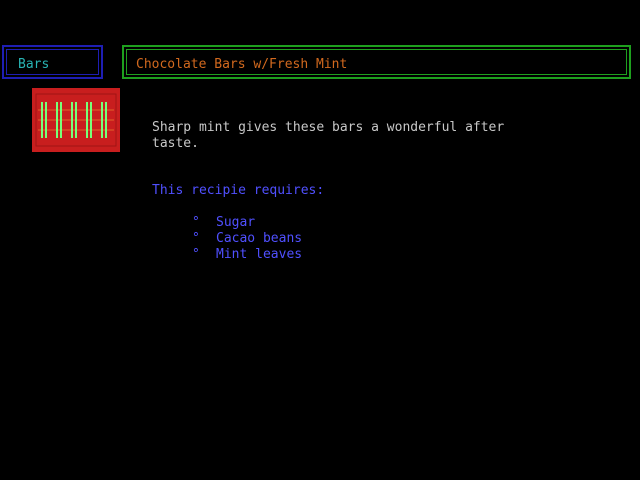 The width and height of the screenshot is (640, 480). Describe the element at coordinates (34, 64) in the screenshot. I see `category-label: Bars` at that location.